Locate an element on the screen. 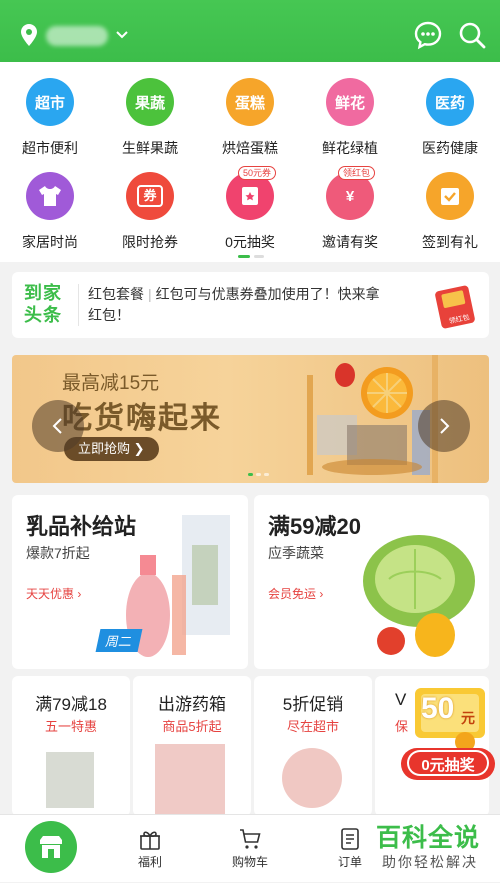  banner-prev-button is located at coordinates (58, 426).